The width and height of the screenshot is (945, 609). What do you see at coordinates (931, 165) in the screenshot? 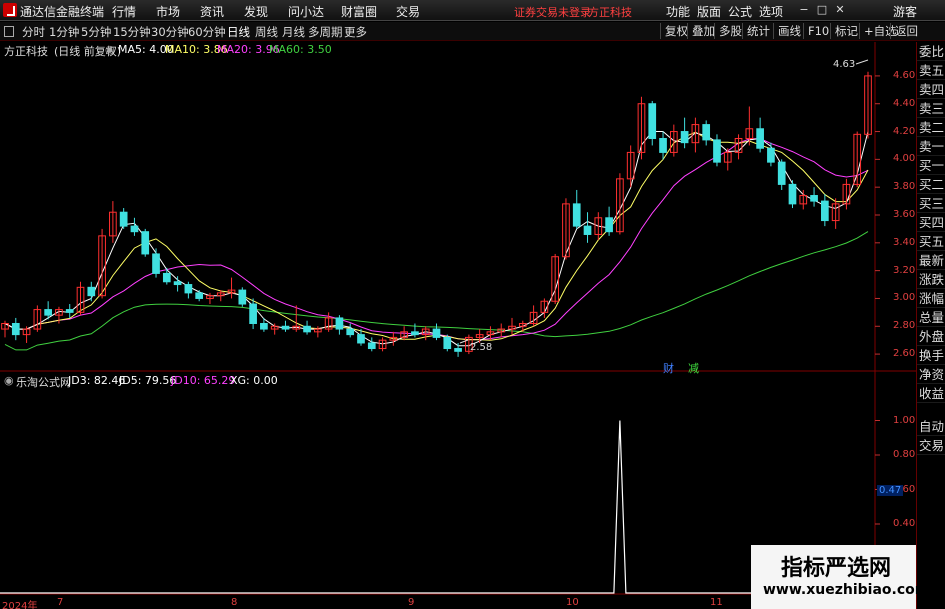
I see `panel-item-6: 买一` at bounding box center [931, 165].